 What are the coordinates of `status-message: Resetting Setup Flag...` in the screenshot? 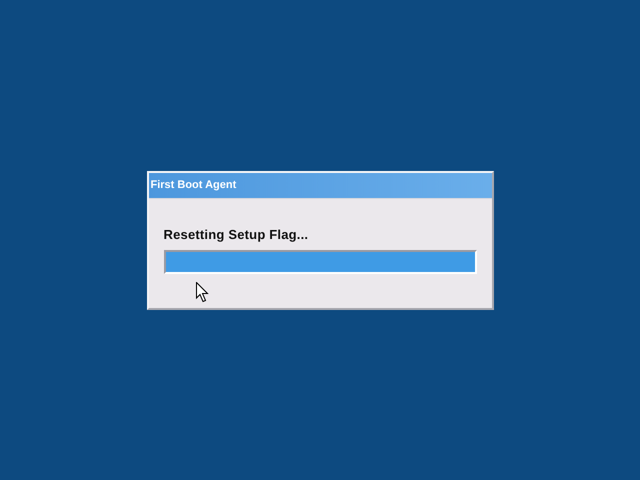 It's located at (237, 234).